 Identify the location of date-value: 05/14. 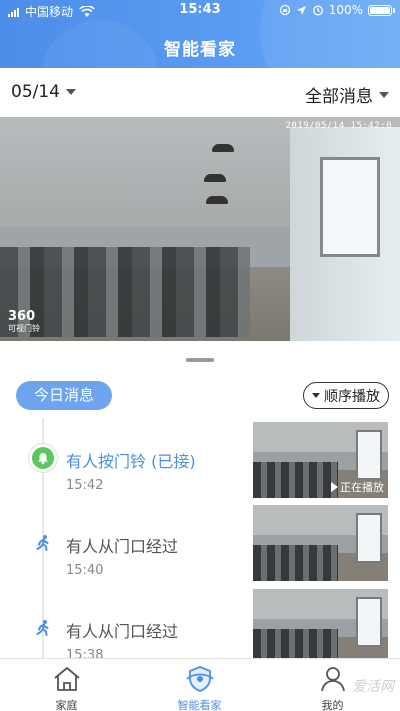
(35, 92).